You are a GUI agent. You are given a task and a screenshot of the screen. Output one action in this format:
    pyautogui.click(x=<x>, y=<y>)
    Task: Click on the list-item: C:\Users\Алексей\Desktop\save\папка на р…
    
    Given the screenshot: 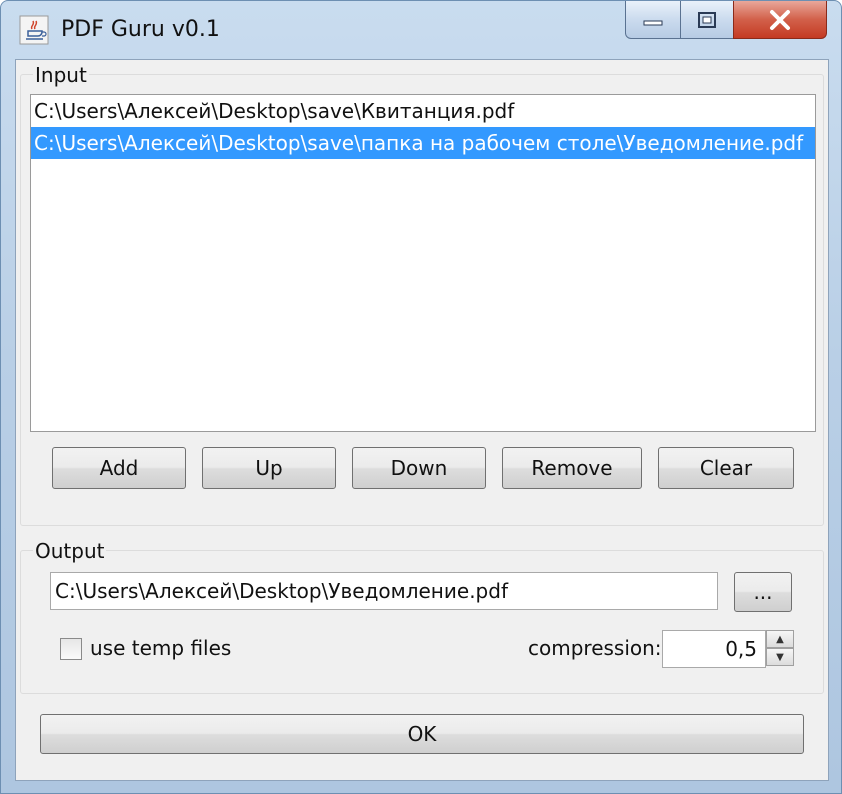 What is the action you would take?
    pyautogui.click(x=423, y=143)
    